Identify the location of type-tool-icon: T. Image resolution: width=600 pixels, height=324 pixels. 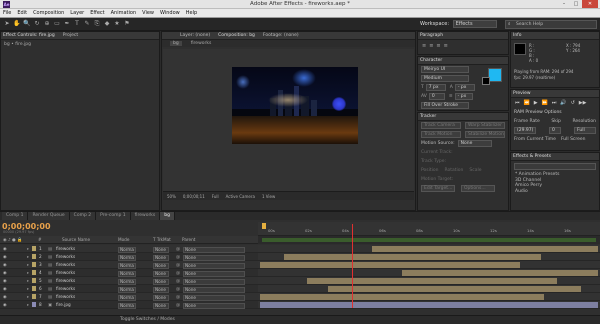
(77, 24).